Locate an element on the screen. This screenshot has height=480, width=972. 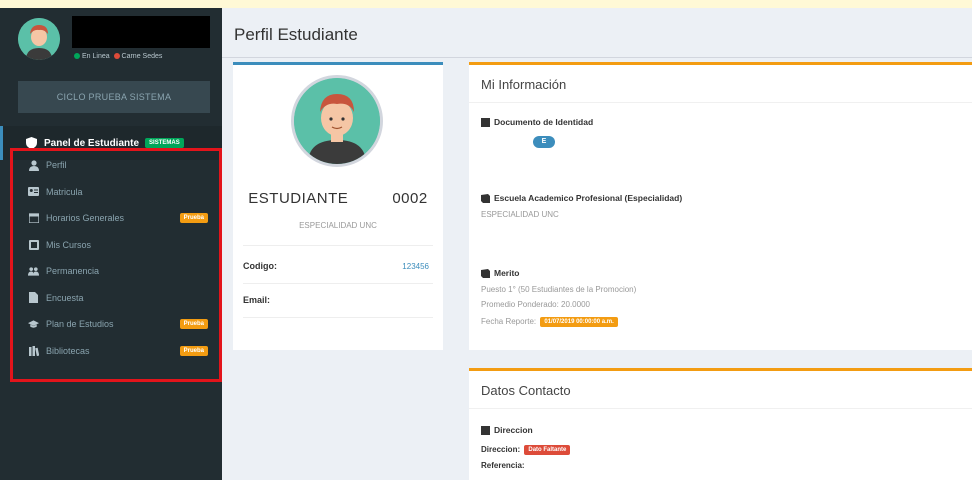
sidebar-item-matricula: Matricula is located at coordinates (114, 192).